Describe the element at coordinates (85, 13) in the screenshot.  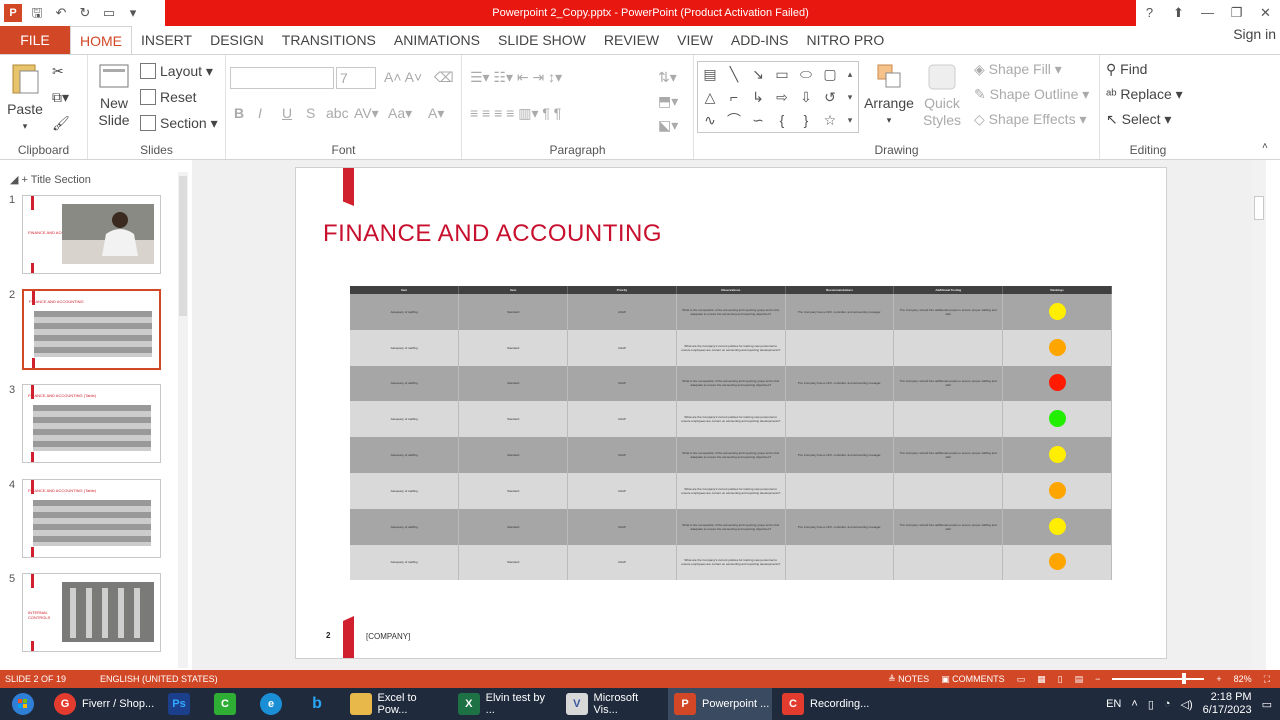
I see `redo-icon: ↻` at that location.